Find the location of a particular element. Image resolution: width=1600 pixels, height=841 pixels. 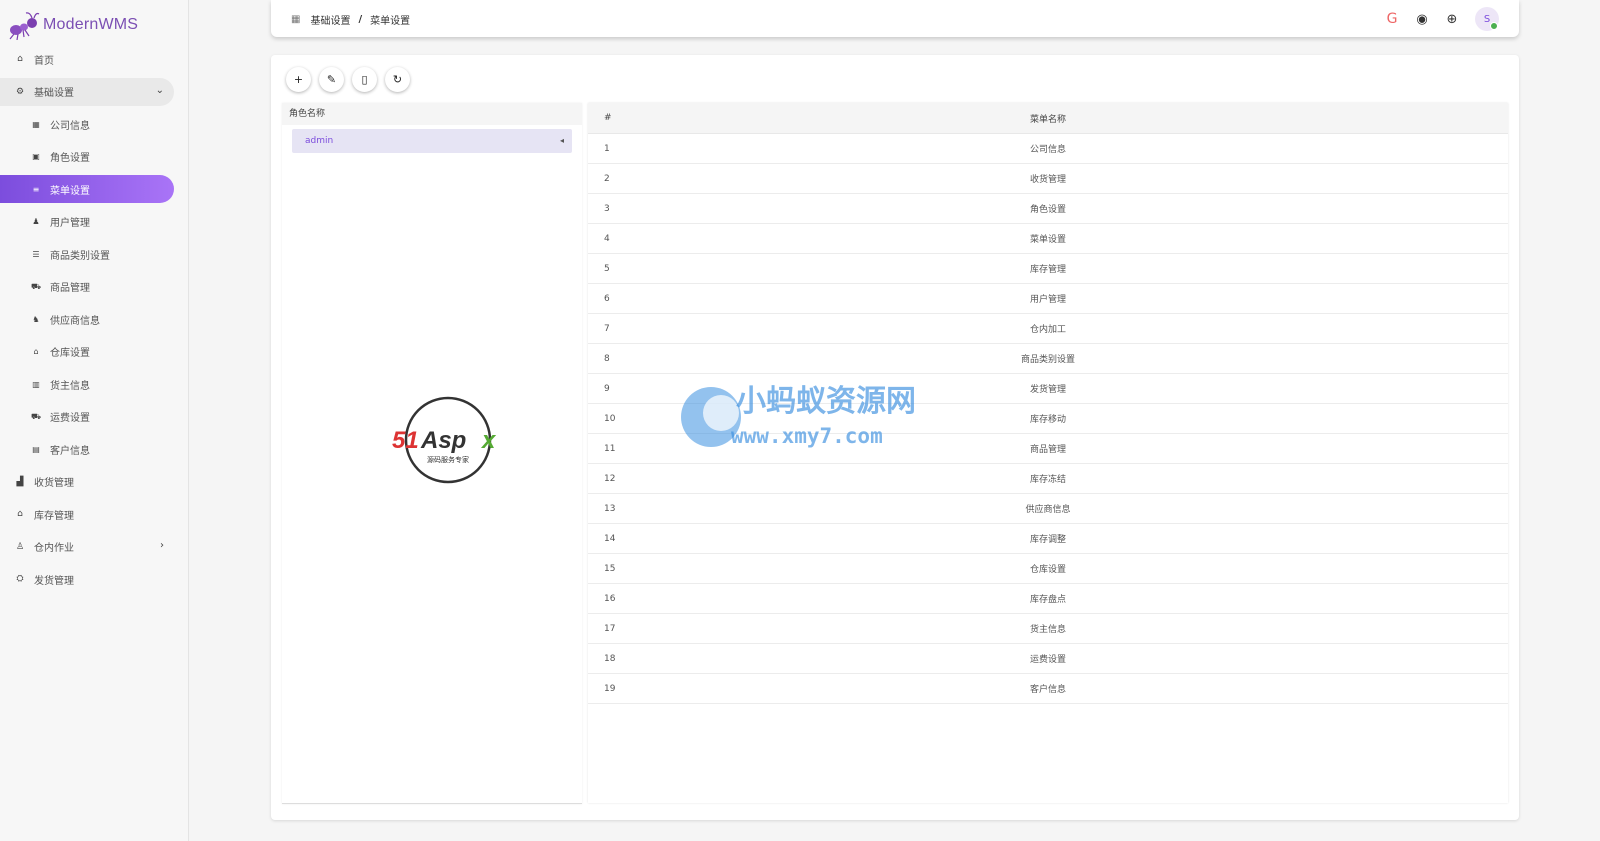

cell-menu-name: 供应商信息 is located at coordinates (1048, 510).